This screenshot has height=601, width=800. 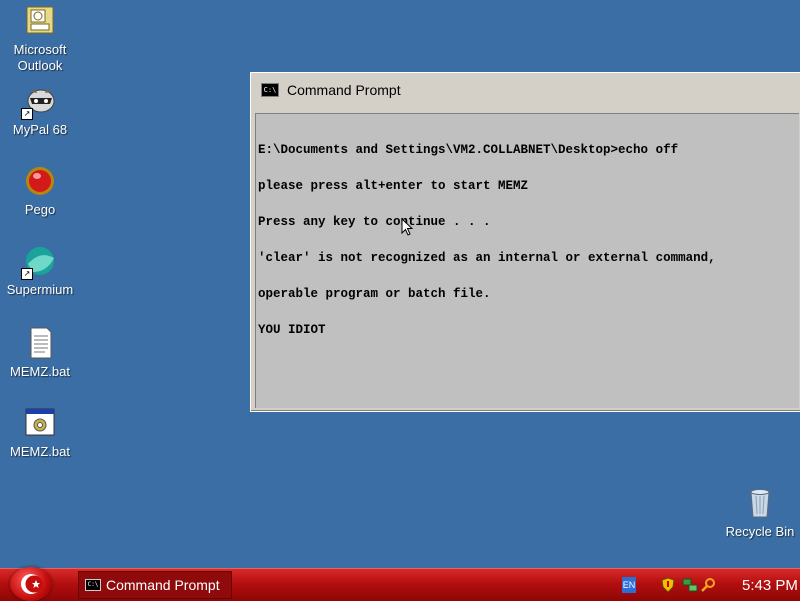 What do you see at coordinates (40, 21) in the screenshot?
I see `outlook-icon` at bounding box center [40, 21].